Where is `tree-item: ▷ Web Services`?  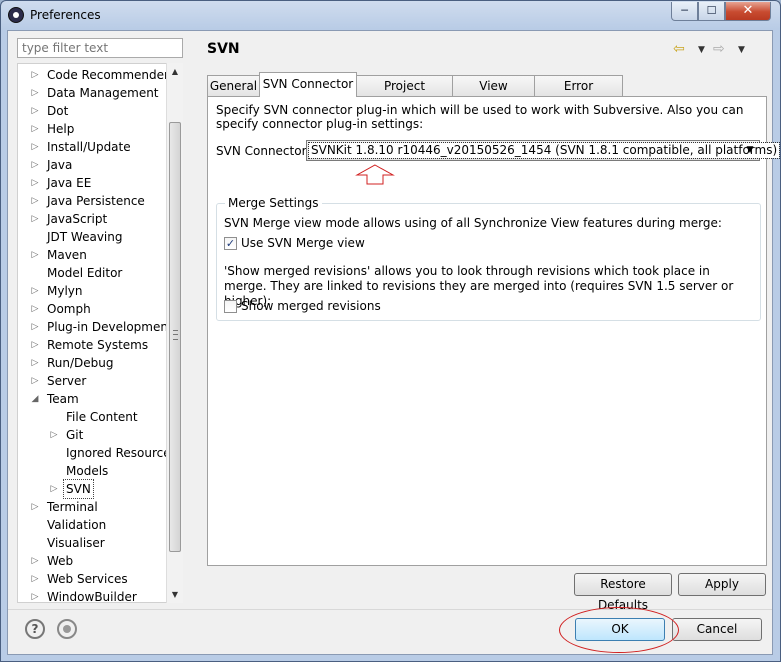
tree-item: ▷ Web Services is located at coordinates (93, 579).